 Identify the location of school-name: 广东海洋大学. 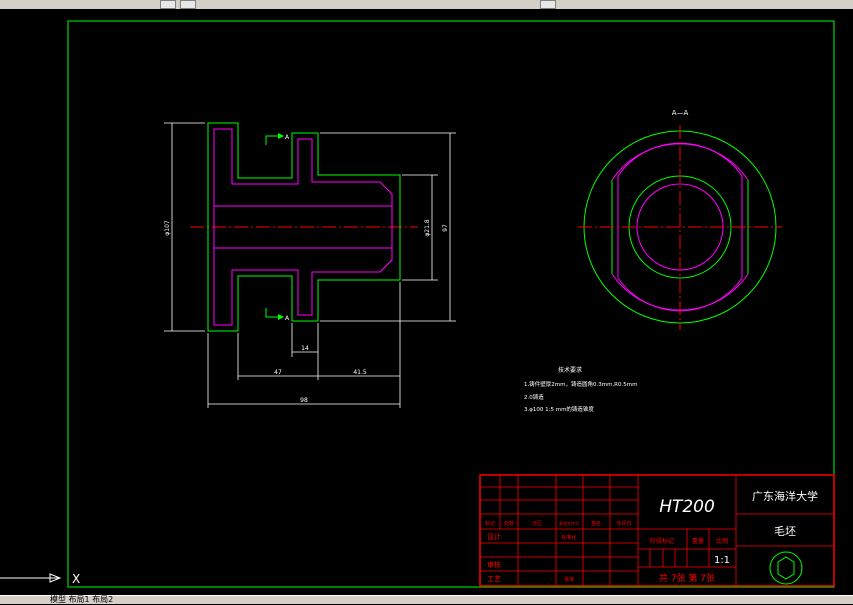
(785, 496).